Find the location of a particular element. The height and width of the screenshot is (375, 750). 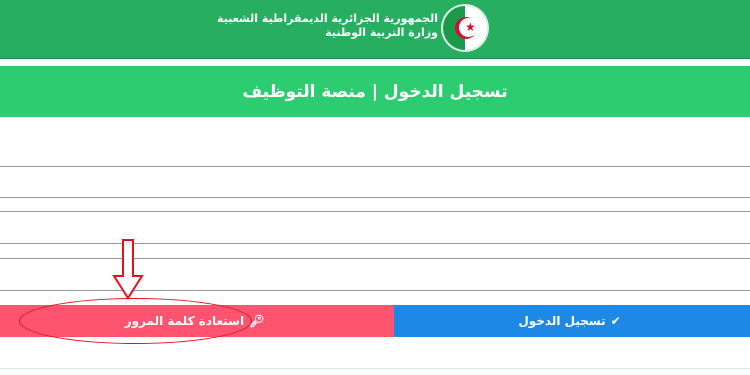

ministry-line-education: وزارة التربية الوطنية is located at coordinates (381, 32).